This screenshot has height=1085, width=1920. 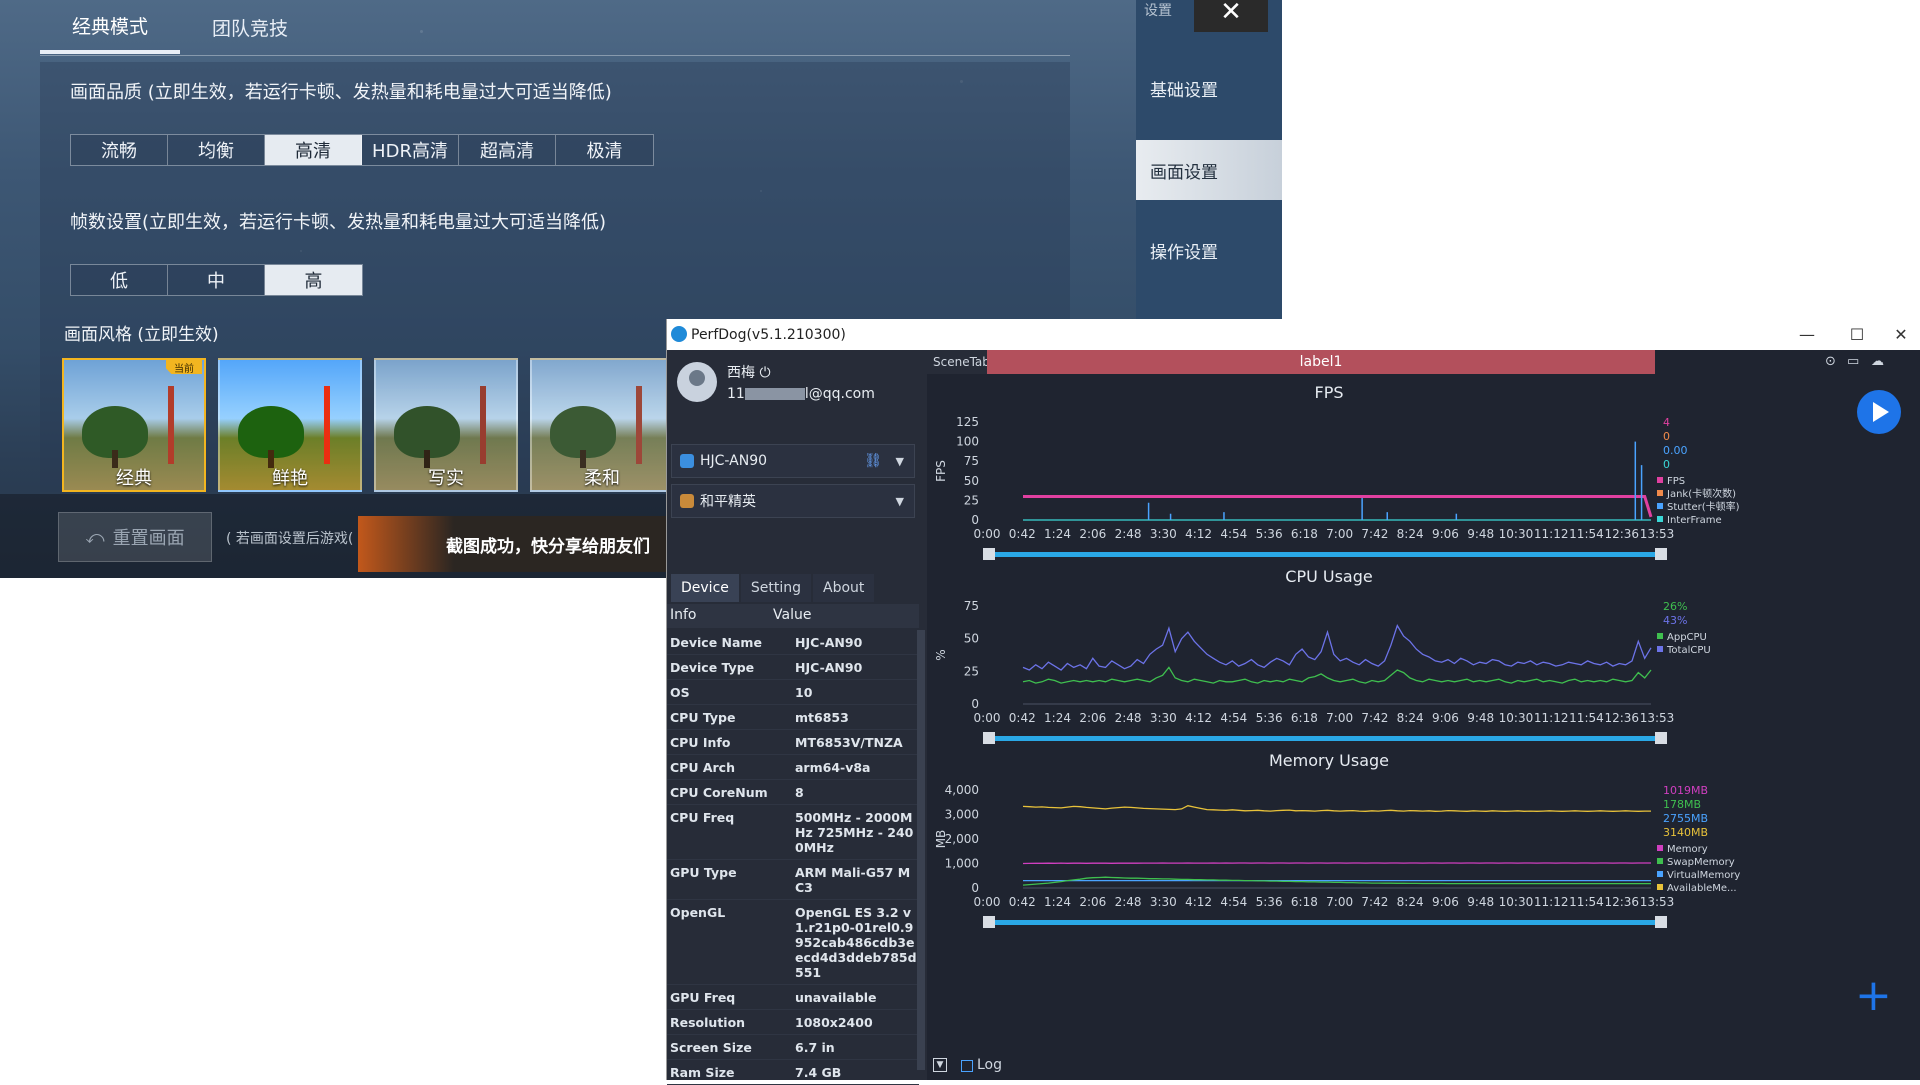 I want to click on info-row: CPU Type mt6853, so click(x=793, y=717).